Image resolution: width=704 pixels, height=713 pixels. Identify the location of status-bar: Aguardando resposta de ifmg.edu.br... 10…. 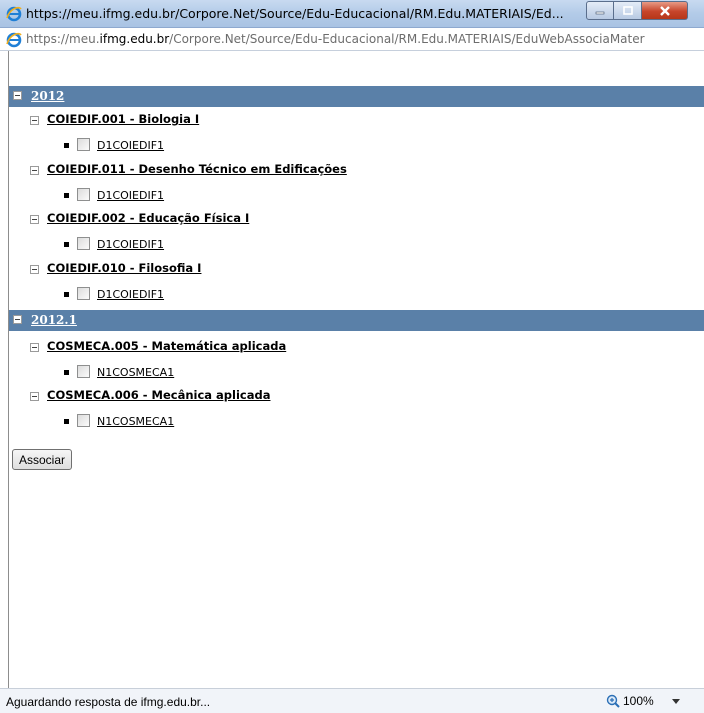
(352, 700).